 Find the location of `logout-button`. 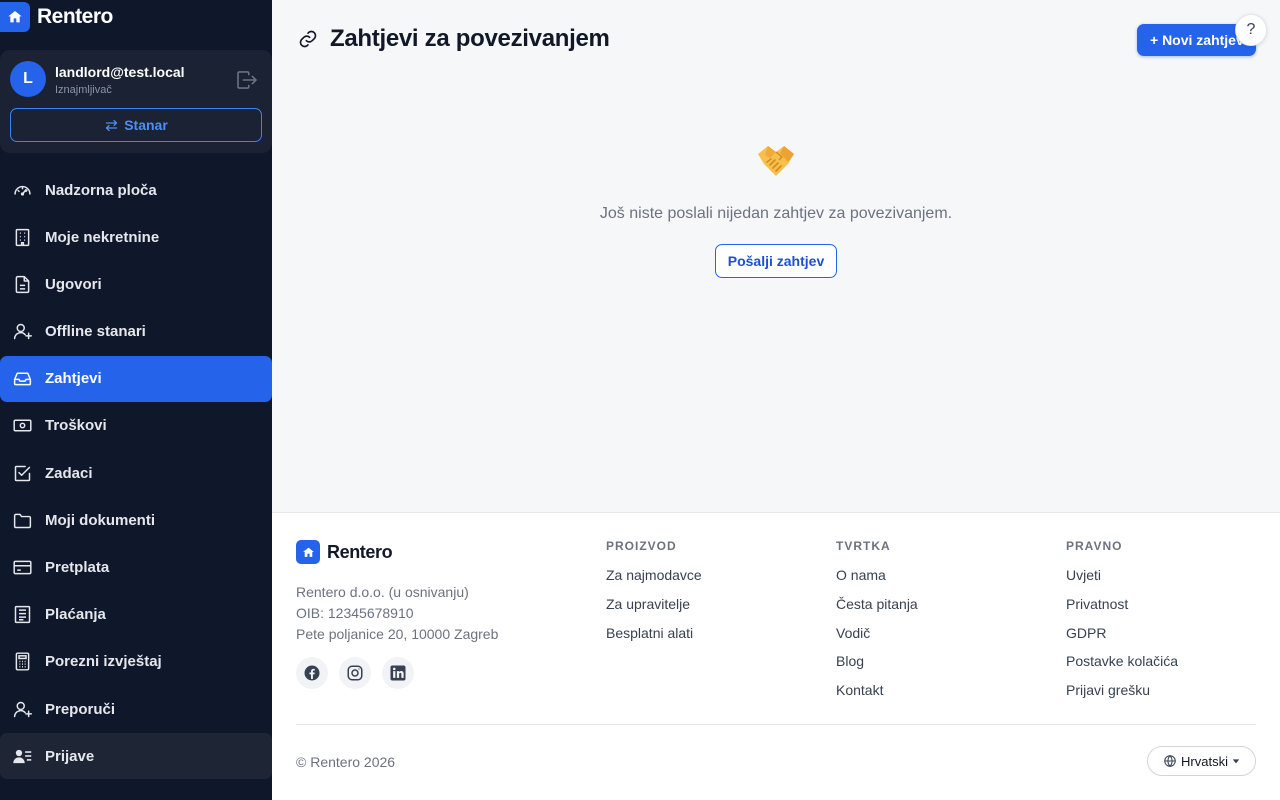

logout-button is located at coordinates (247, 80).